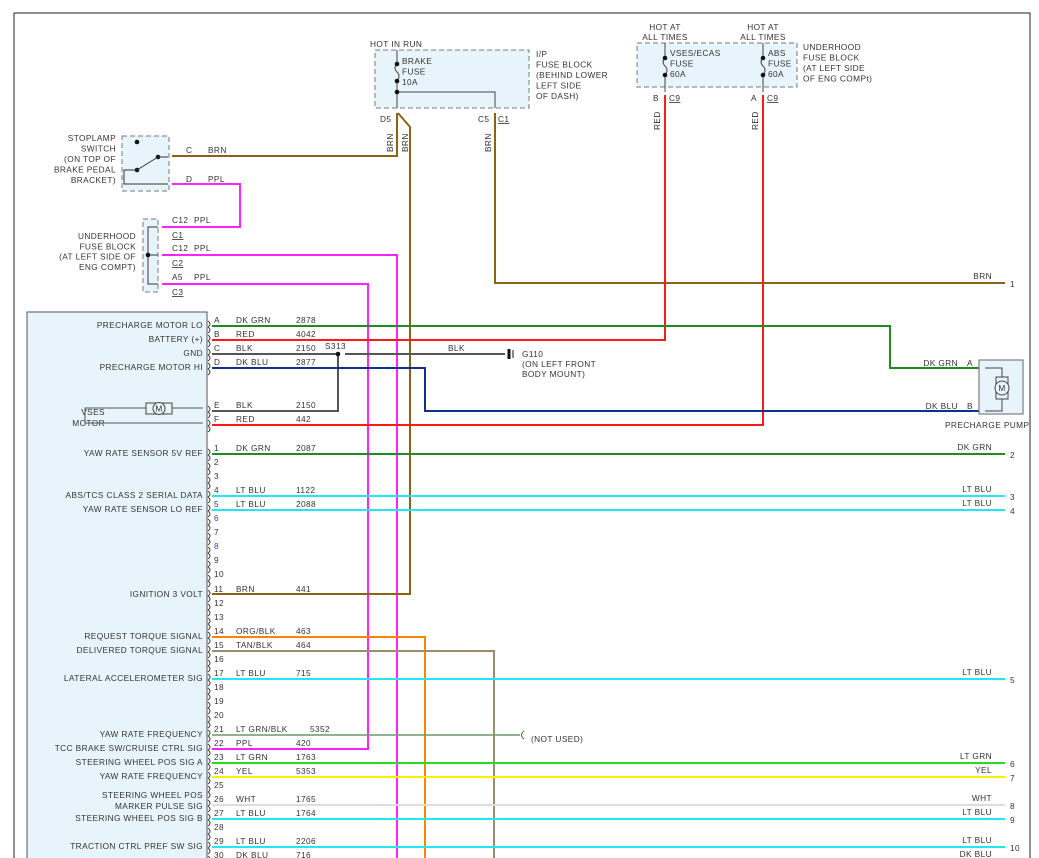  Describe the element at coordinates (216, 476) in the screenshot. I see `pin-number: 3` at that location.